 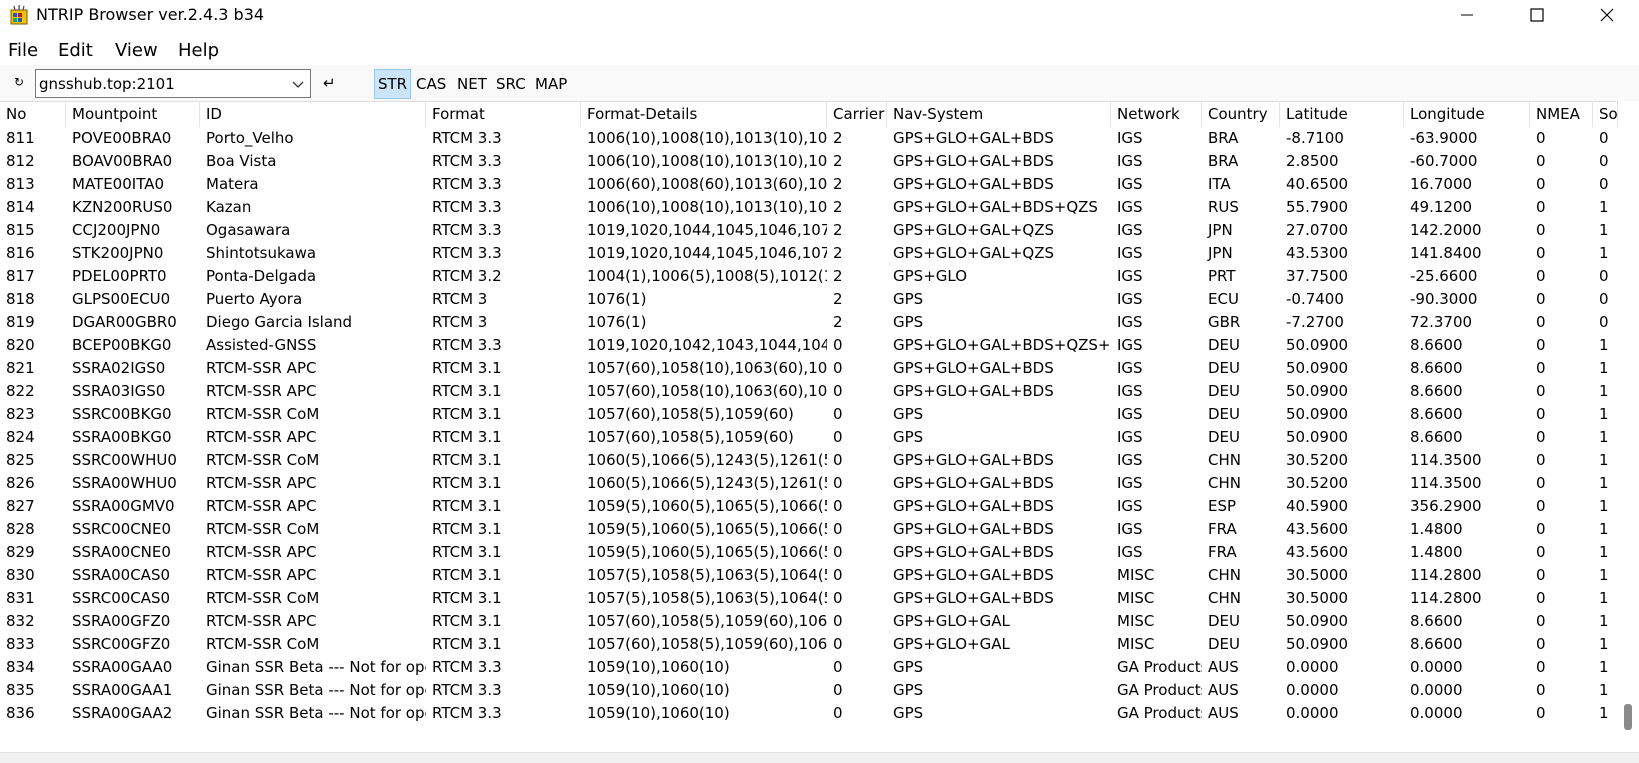 I want to click on column-header-id: ID, so click(x=313, y=114).